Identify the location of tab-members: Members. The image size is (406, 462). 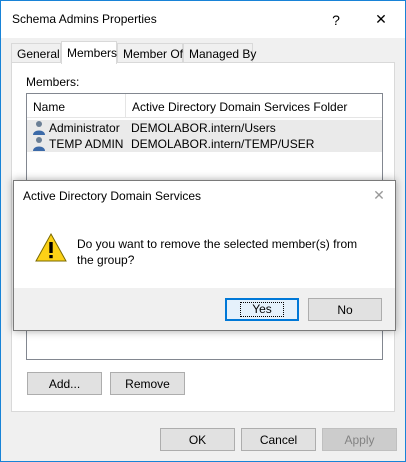
(89, 52).